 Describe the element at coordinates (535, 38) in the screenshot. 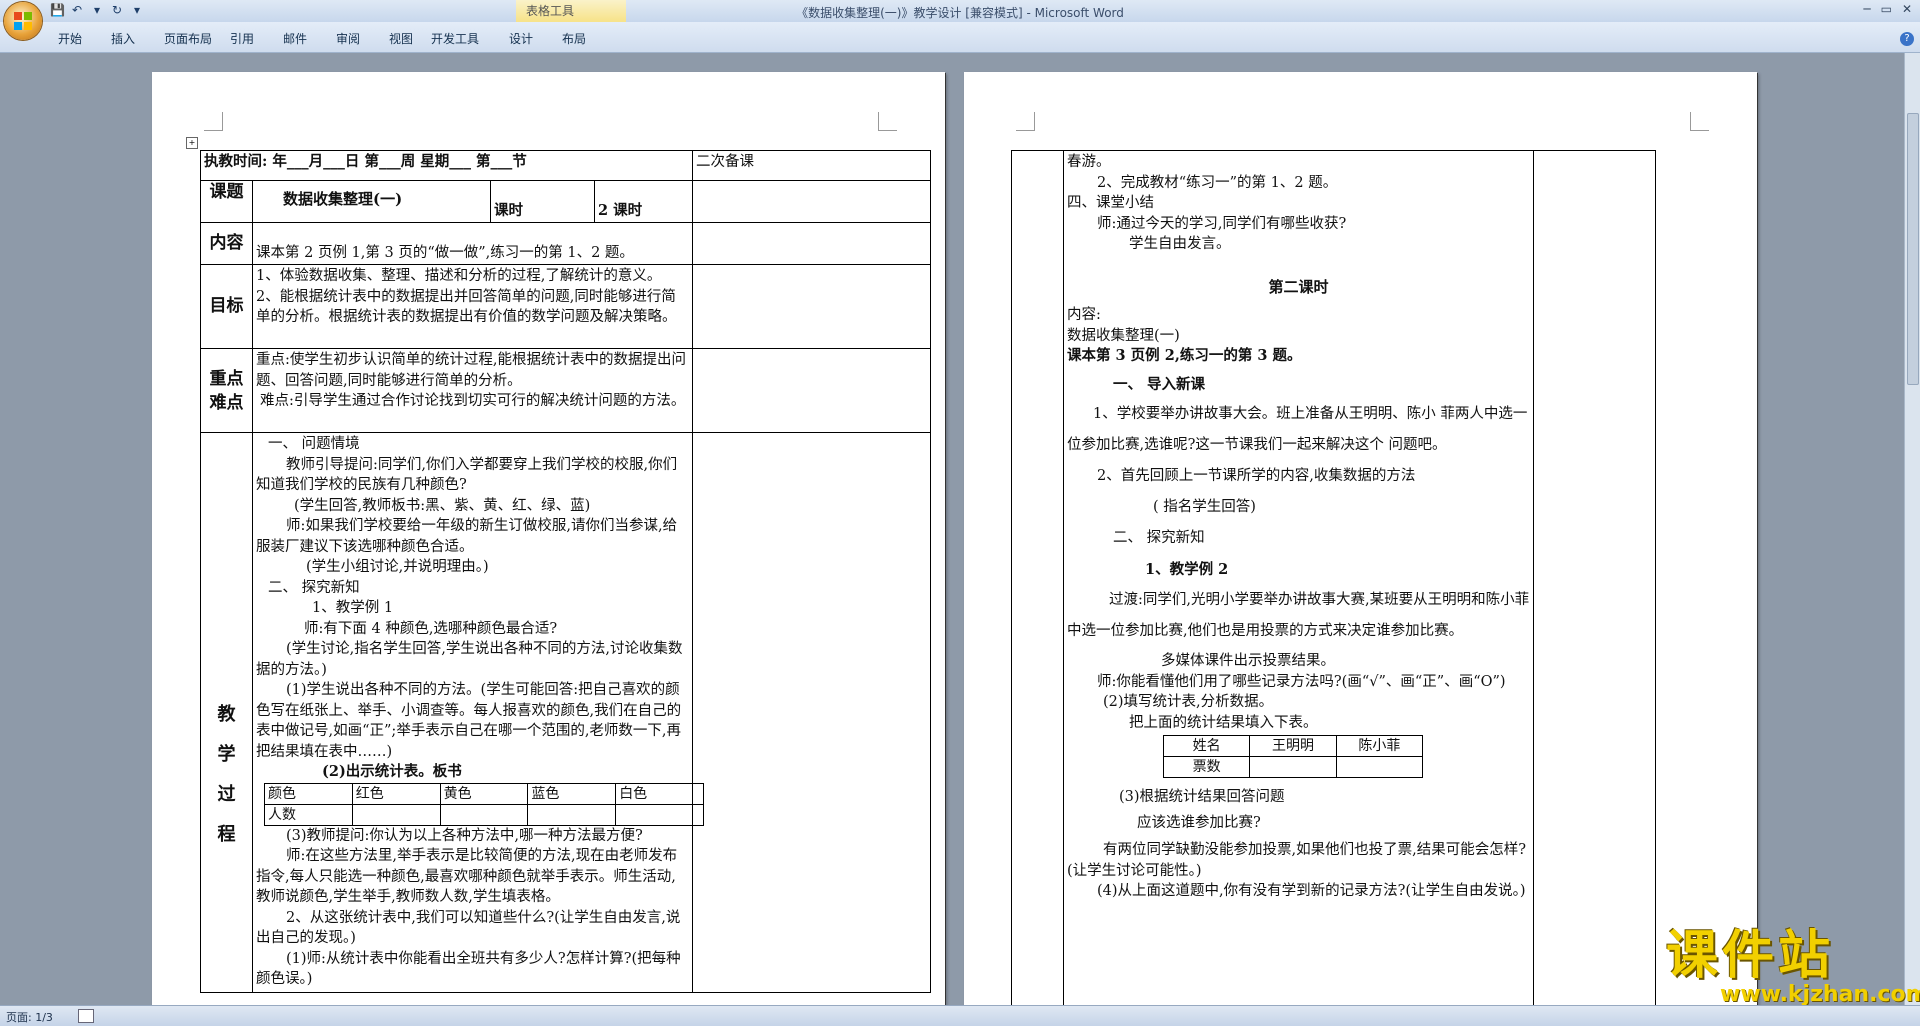

I see `tab-design: 设计` at that location.